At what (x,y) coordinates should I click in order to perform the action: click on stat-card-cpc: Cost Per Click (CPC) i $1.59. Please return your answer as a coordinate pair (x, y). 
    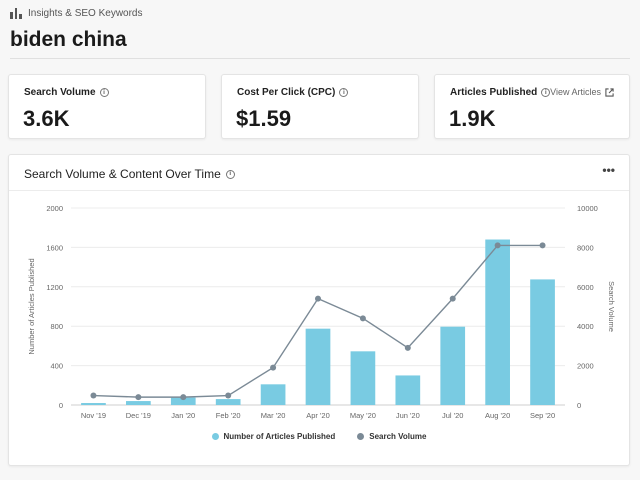
    Looking at the image, I should click on (320, 106).